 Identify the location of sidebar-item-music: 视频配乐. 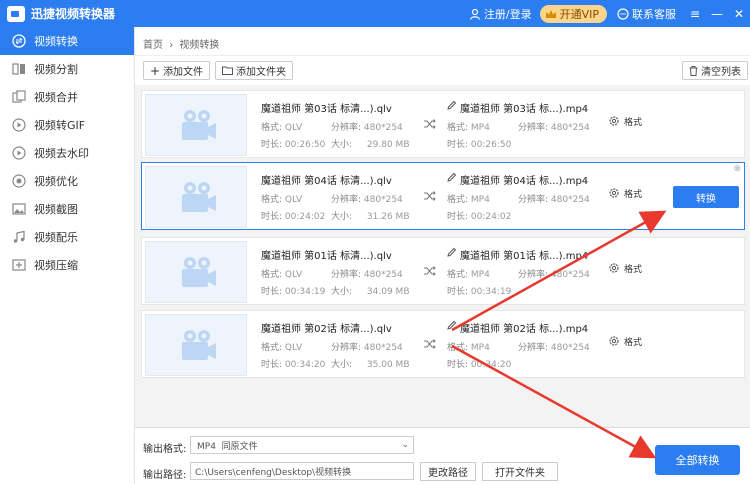
(67, 237).